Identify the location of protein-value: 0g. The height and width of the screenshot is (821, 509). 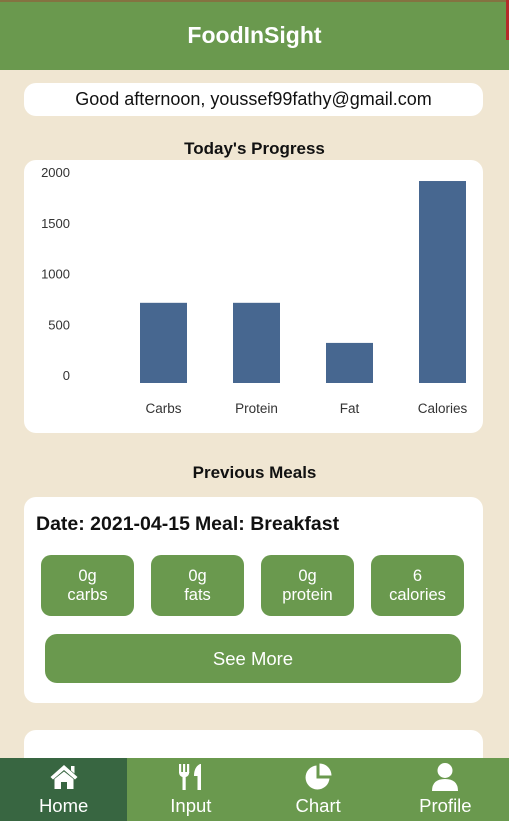
(307, 575).